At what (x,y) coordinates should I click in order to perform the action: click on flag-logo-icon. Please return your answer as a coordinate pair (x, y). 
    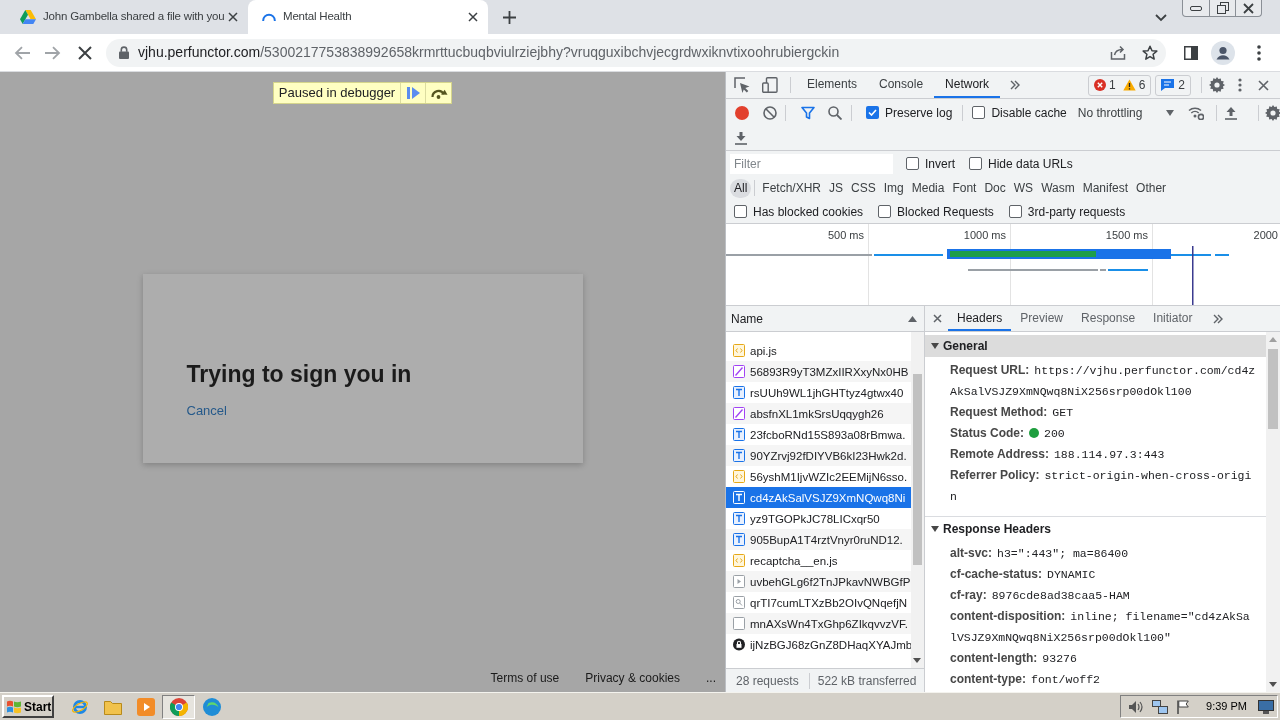
    Looking at the image, I should click on (14, 706).